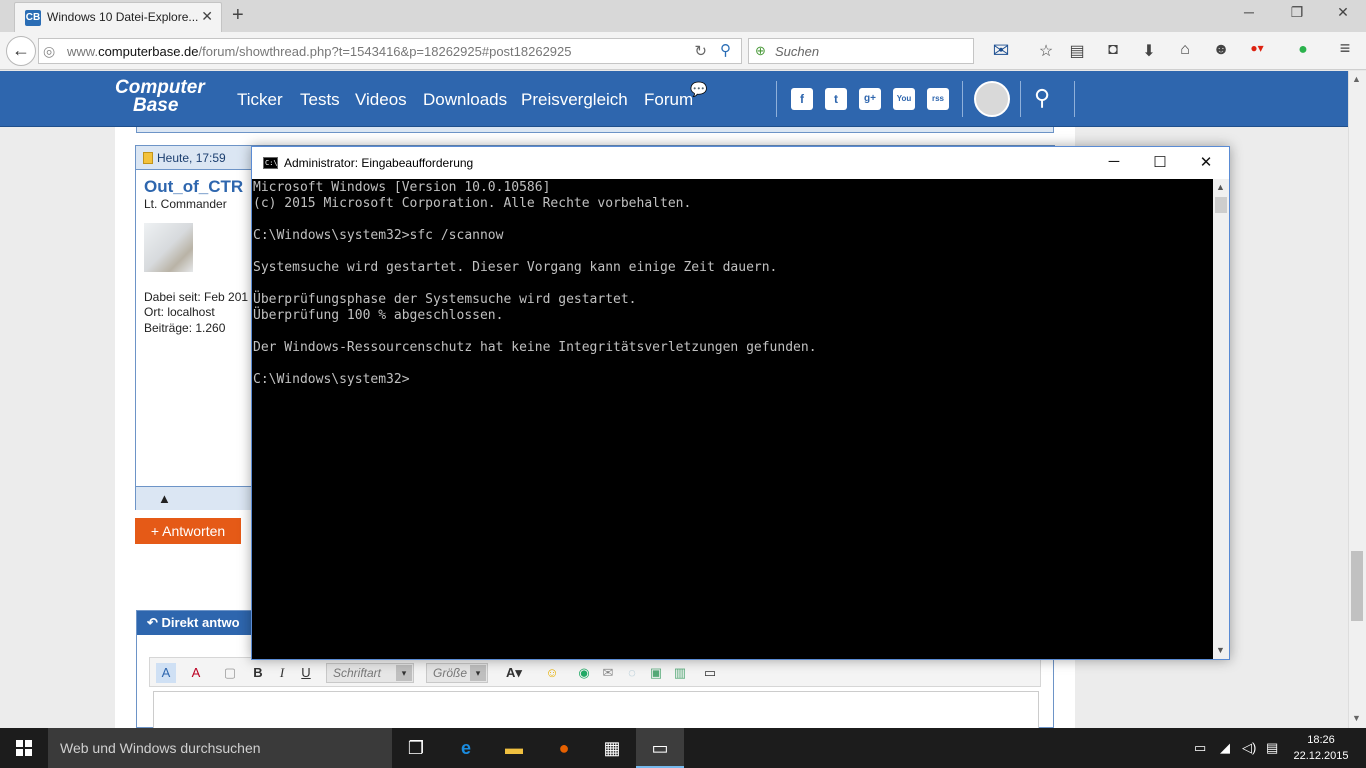 The height and width of the screenshot is (768, 1366). Describe the element at coordinates (166, 673) in the screenshot. I see `text-format-icon: A` at that location.